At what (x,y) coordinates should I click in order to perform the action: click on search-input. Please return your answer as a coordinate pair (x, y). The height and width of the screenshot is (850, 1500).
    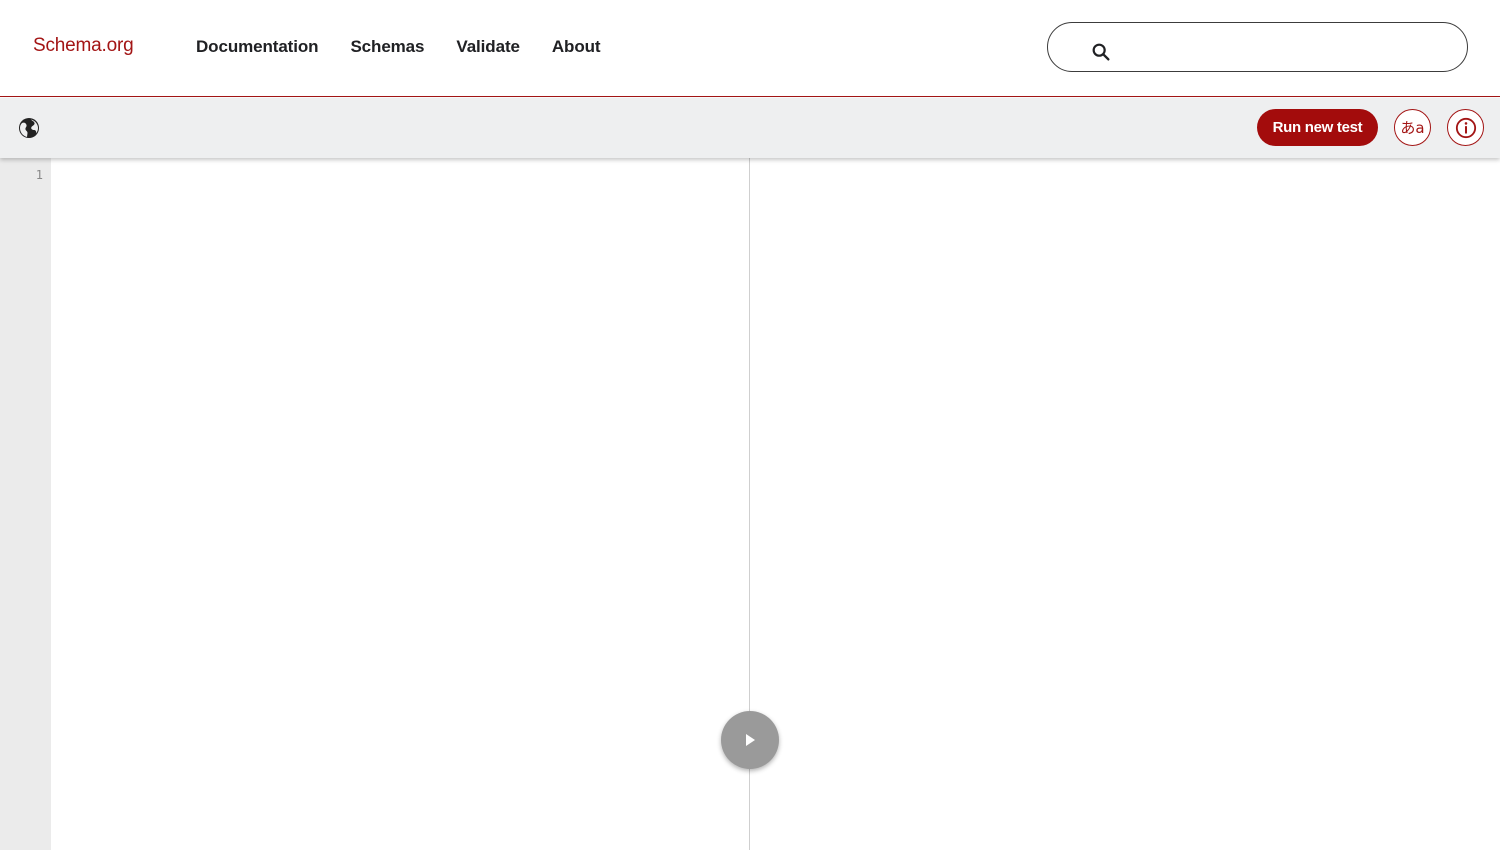
    Looking at the image, I should click on (1287, 47).